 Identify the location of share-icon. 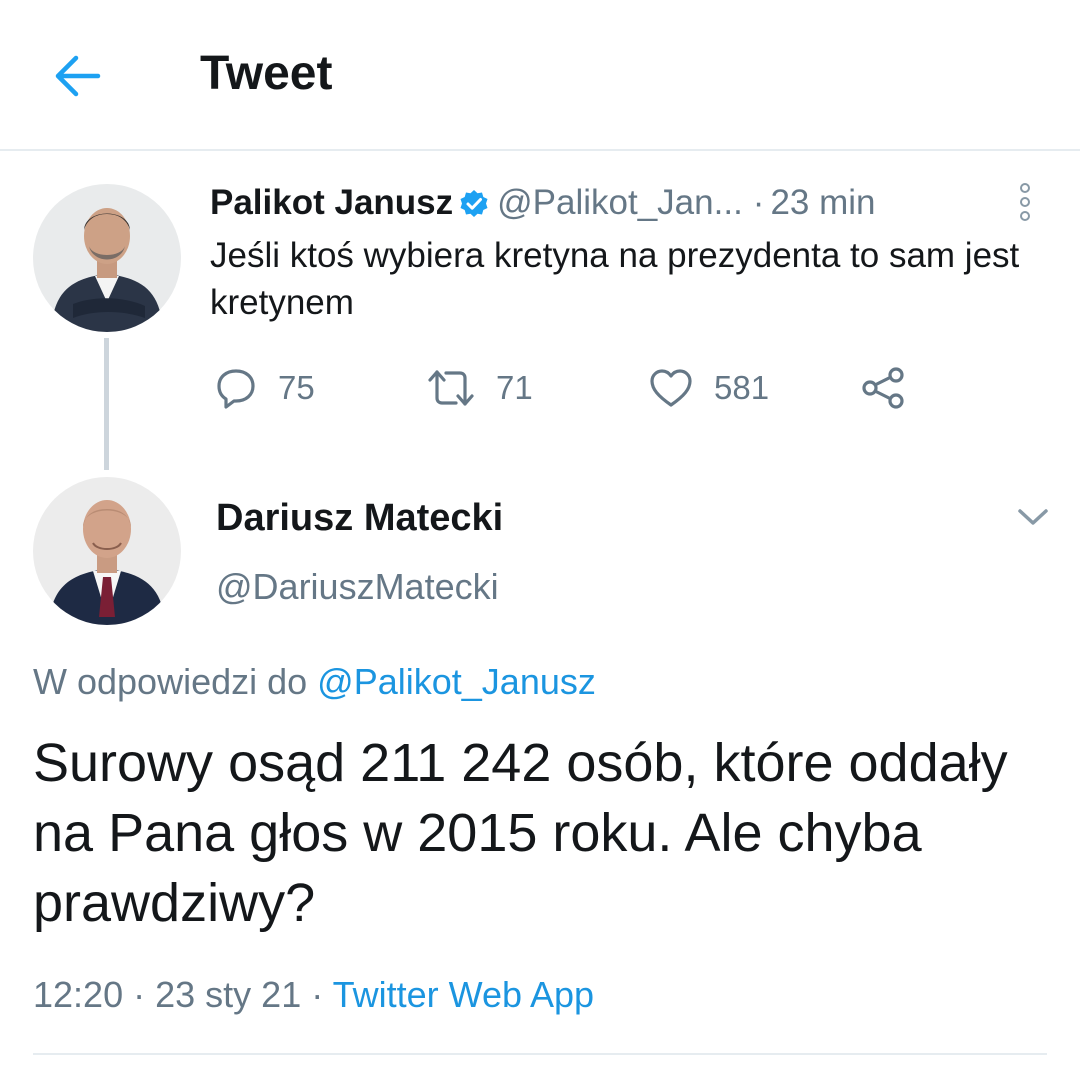
(883, 388).